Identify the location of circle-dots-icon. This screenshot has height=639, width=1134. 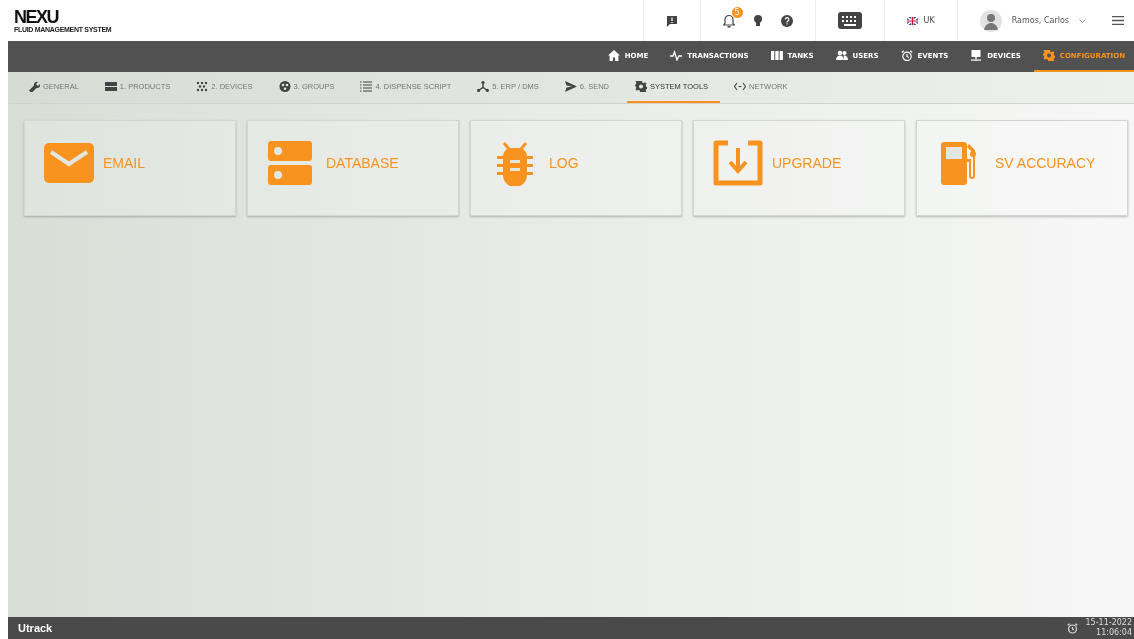
(284, 86).